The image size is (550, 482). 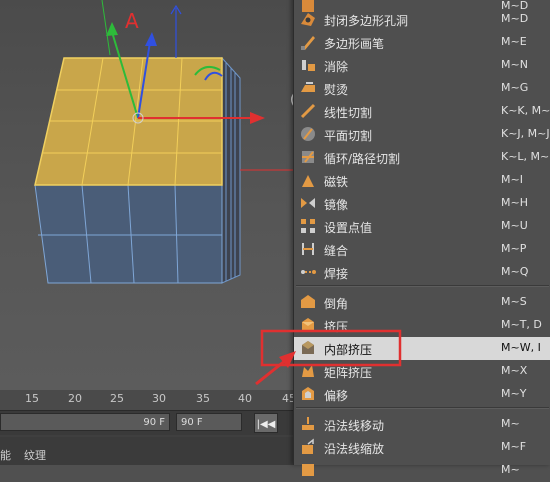 What do you see at coordinates (35, 455) in the screenshot?
I see `tab-texture: 纹理` at bounding box center [35, 455].